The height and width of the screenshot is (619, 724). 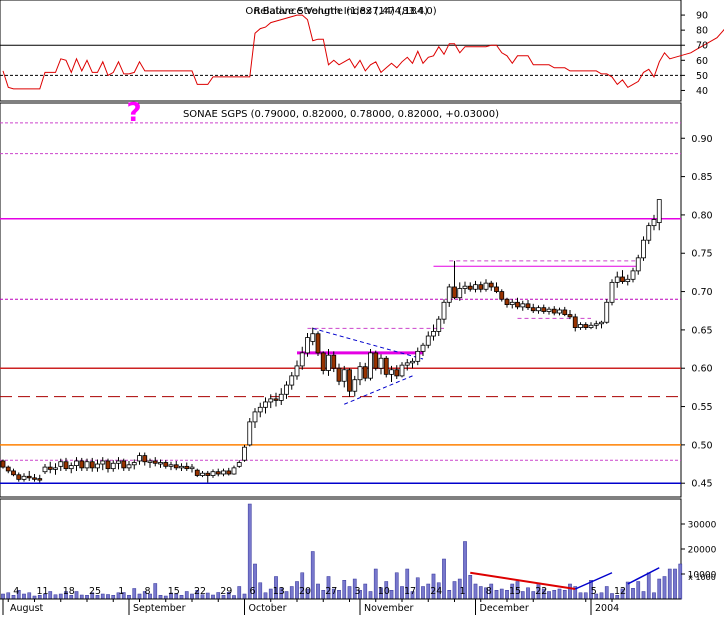 I want to click on x-day-label: 25, so click(x=95, y=591).